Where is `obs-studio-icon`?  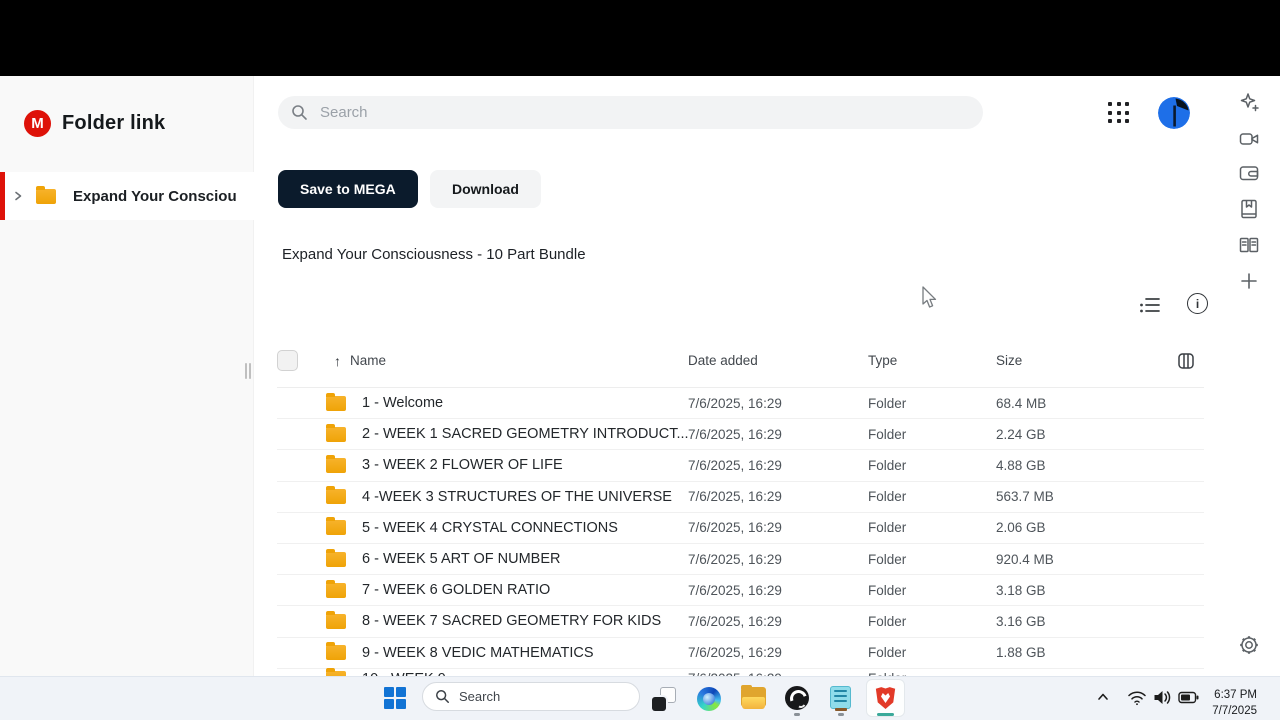 obs-studio-icon is located at coordinates (797, 698).